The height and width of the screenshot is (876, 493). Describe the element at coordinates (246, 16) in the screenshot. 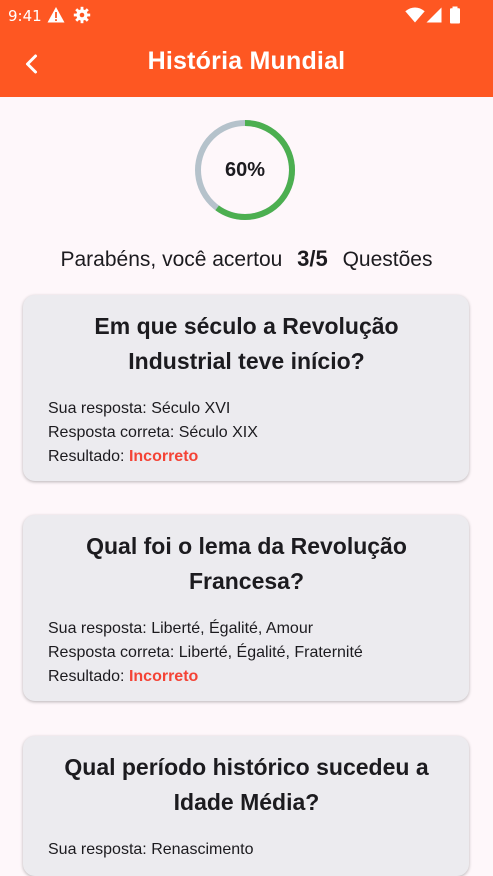

I see `status-bar: 9:41` at that location.